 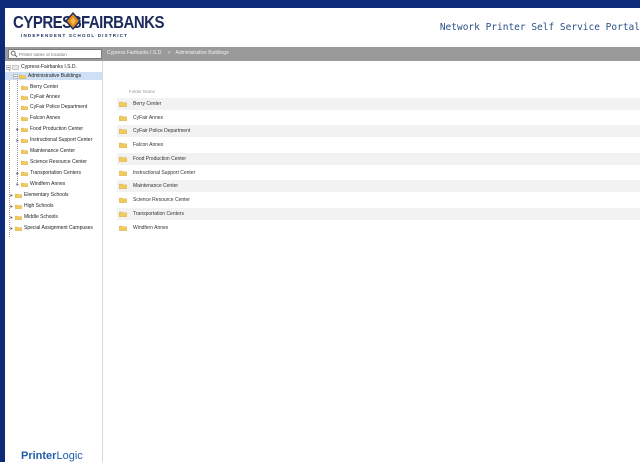 I want to click on search-input, so click(x=58, y=54).